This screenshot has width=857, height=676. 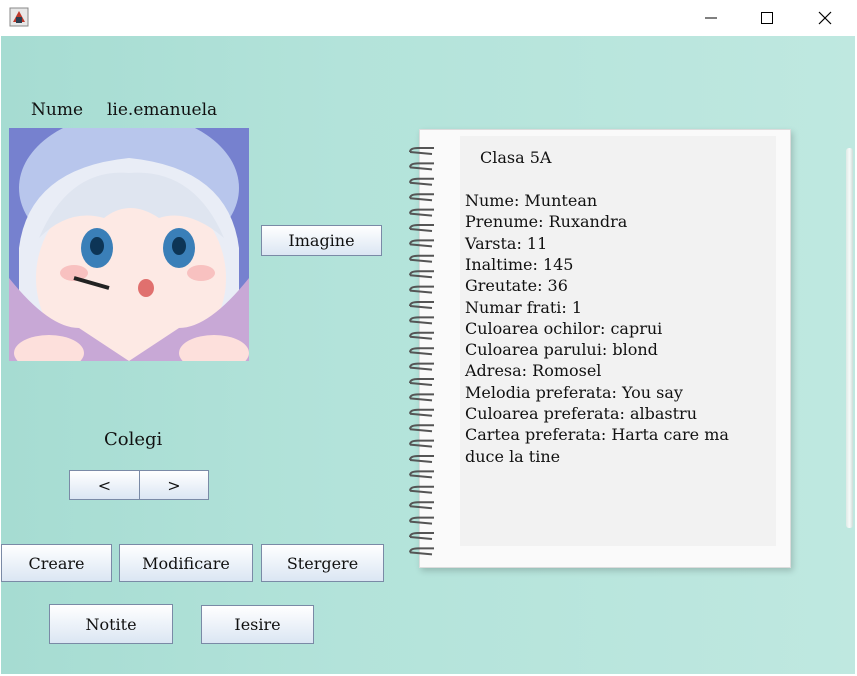 What do you see at coordinates (533, 371) in the screenshot?
I see `student-detail-line: Adresa: Romosel` at bounding box center [533, 371].